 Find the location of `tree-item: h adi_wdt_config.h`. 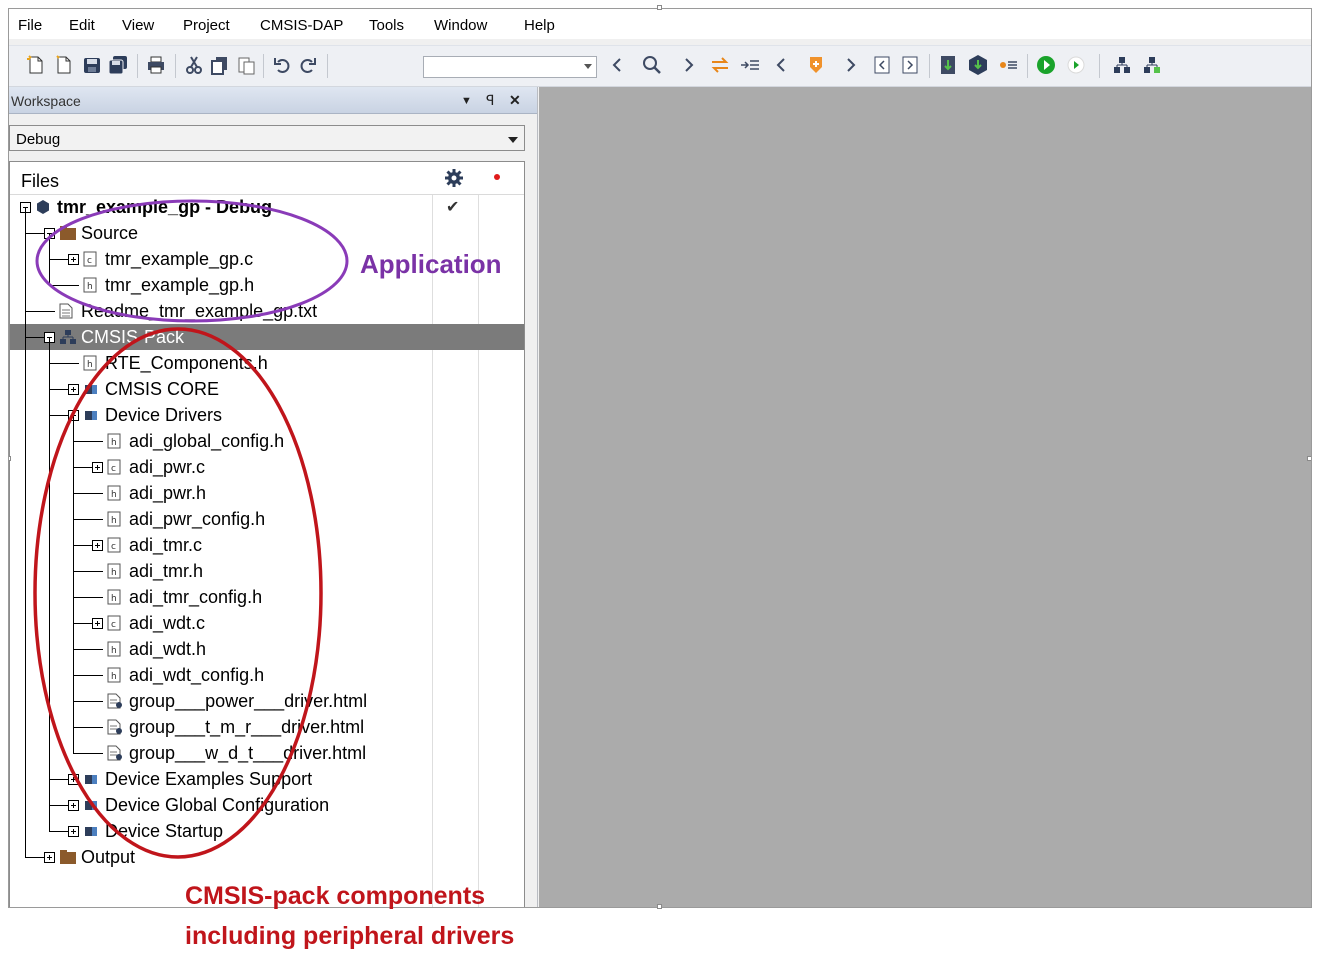

tree-item: h adi_wdt_config.h is located at coordinates (267, 675).